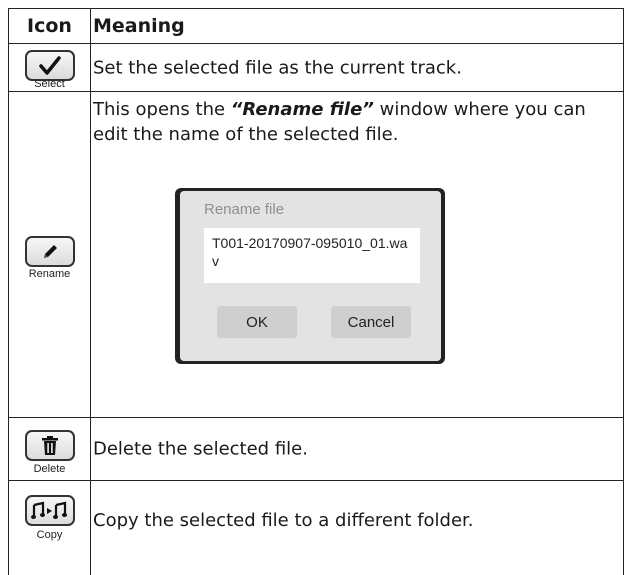 The image size is (632, 575). What do you see at coordinates (312, 255) in the screenshot?
I see `filename-input: T001-20170907-095010_01.wav` at bounding box center [312, 255].